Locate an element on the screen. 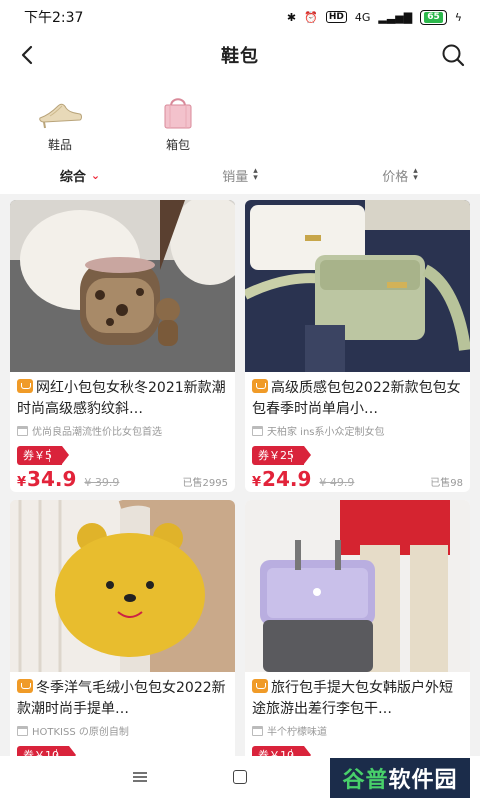 The height and width of the screenshot is (800, 480). shop-name: 天柏家 ins系小众定制女包 is located at coordinates (326, 432).